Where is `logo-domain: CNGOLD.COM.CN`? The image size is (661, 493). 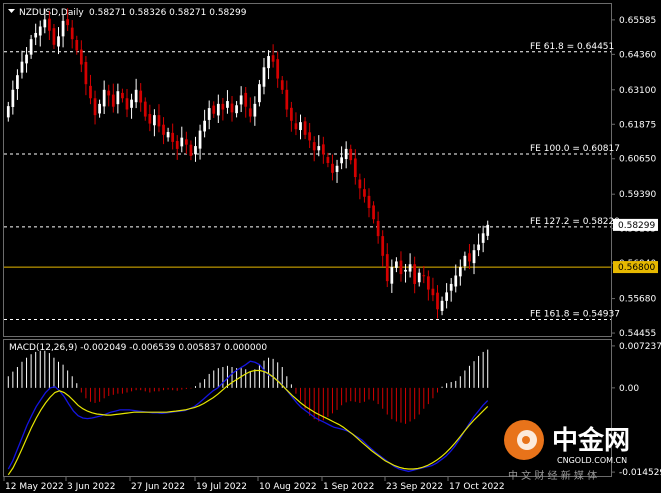
logo-domain: CNGOLD.COM.CN is located at coordinates (592, 460).